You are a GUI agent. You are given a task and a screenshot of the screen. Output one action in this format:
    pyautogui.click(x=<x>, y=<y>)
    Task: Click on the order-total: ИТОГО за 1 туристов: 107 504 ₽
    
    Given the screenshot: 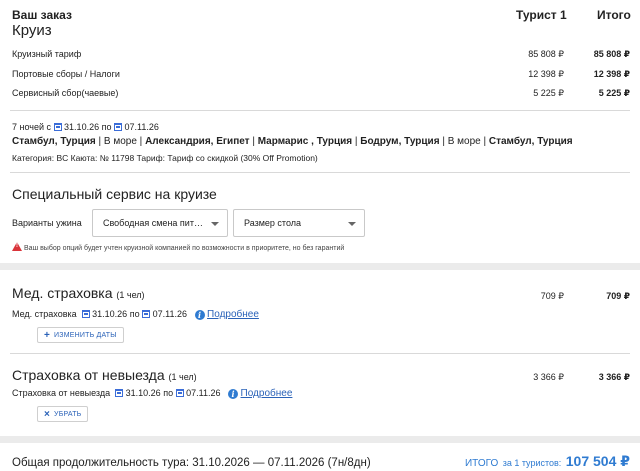 What is the action you would take?
    pyautogui.click(x=547, y=462)
    